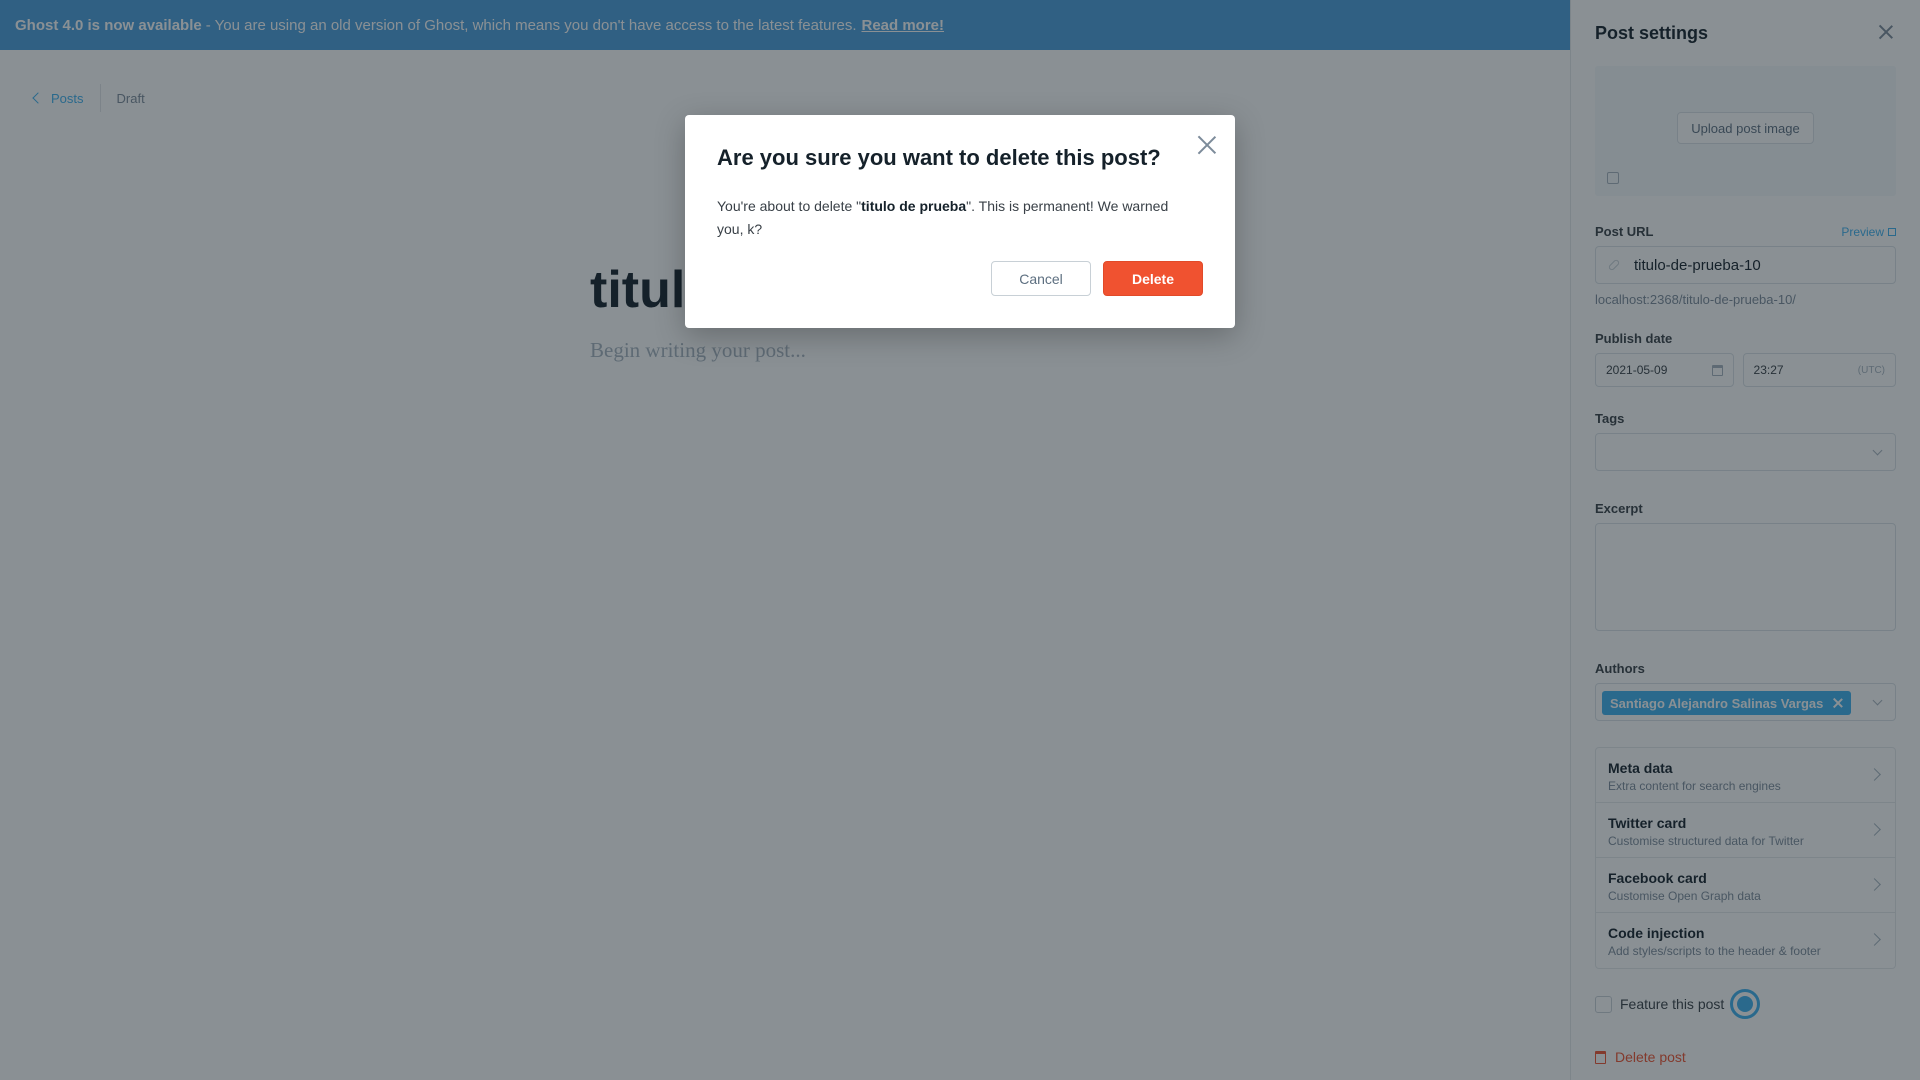 The width and height of the screenshot is (1920, 1080). I want to click on delete-button: Delete, so click(1153, 278).